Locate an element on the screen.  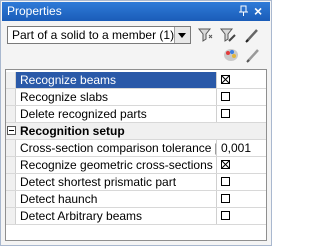
title-bar: Properties × is located at coordinates (136, 11).